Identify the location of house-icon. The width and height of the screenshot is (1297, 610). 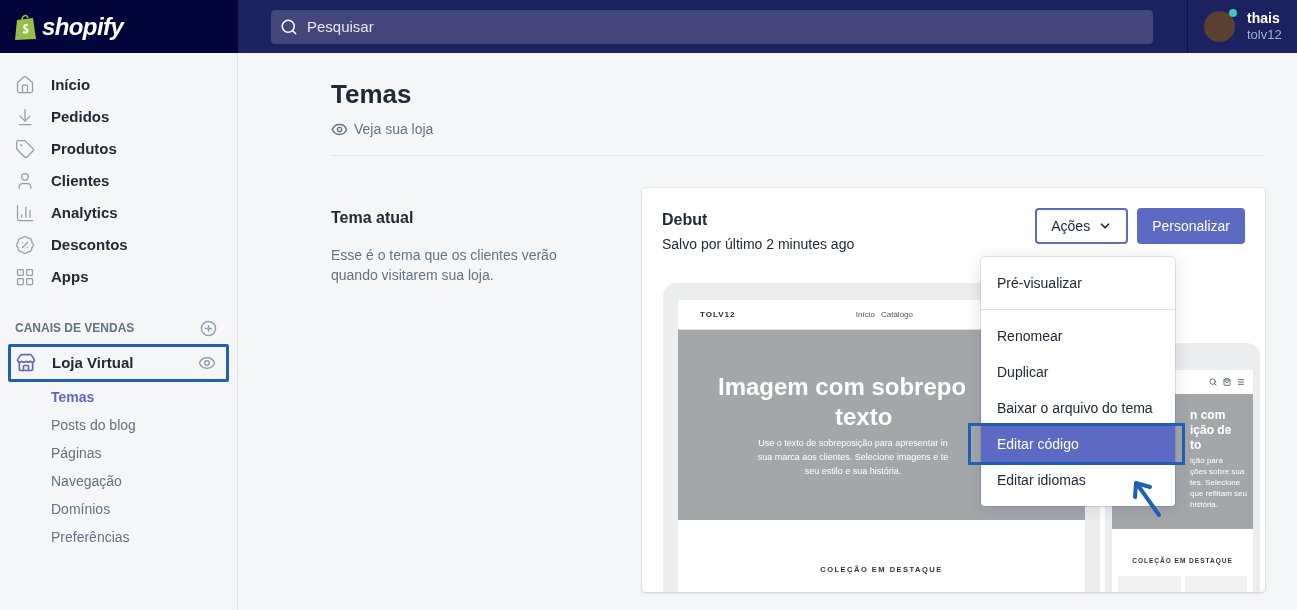
(25, 85).